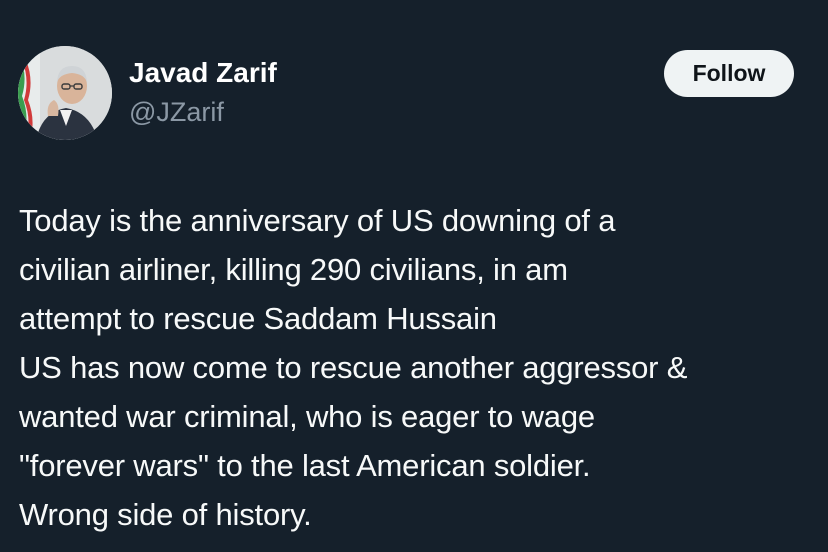 This screenshot has width=828, height=552. I want to click on author-display-name: Javad Zarif, so click(203, 73).